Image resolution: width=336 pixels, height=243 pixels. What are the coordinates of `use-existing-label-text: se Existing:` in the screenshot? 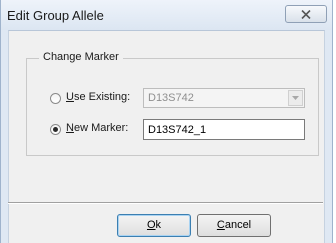 It's located at (102, 97).